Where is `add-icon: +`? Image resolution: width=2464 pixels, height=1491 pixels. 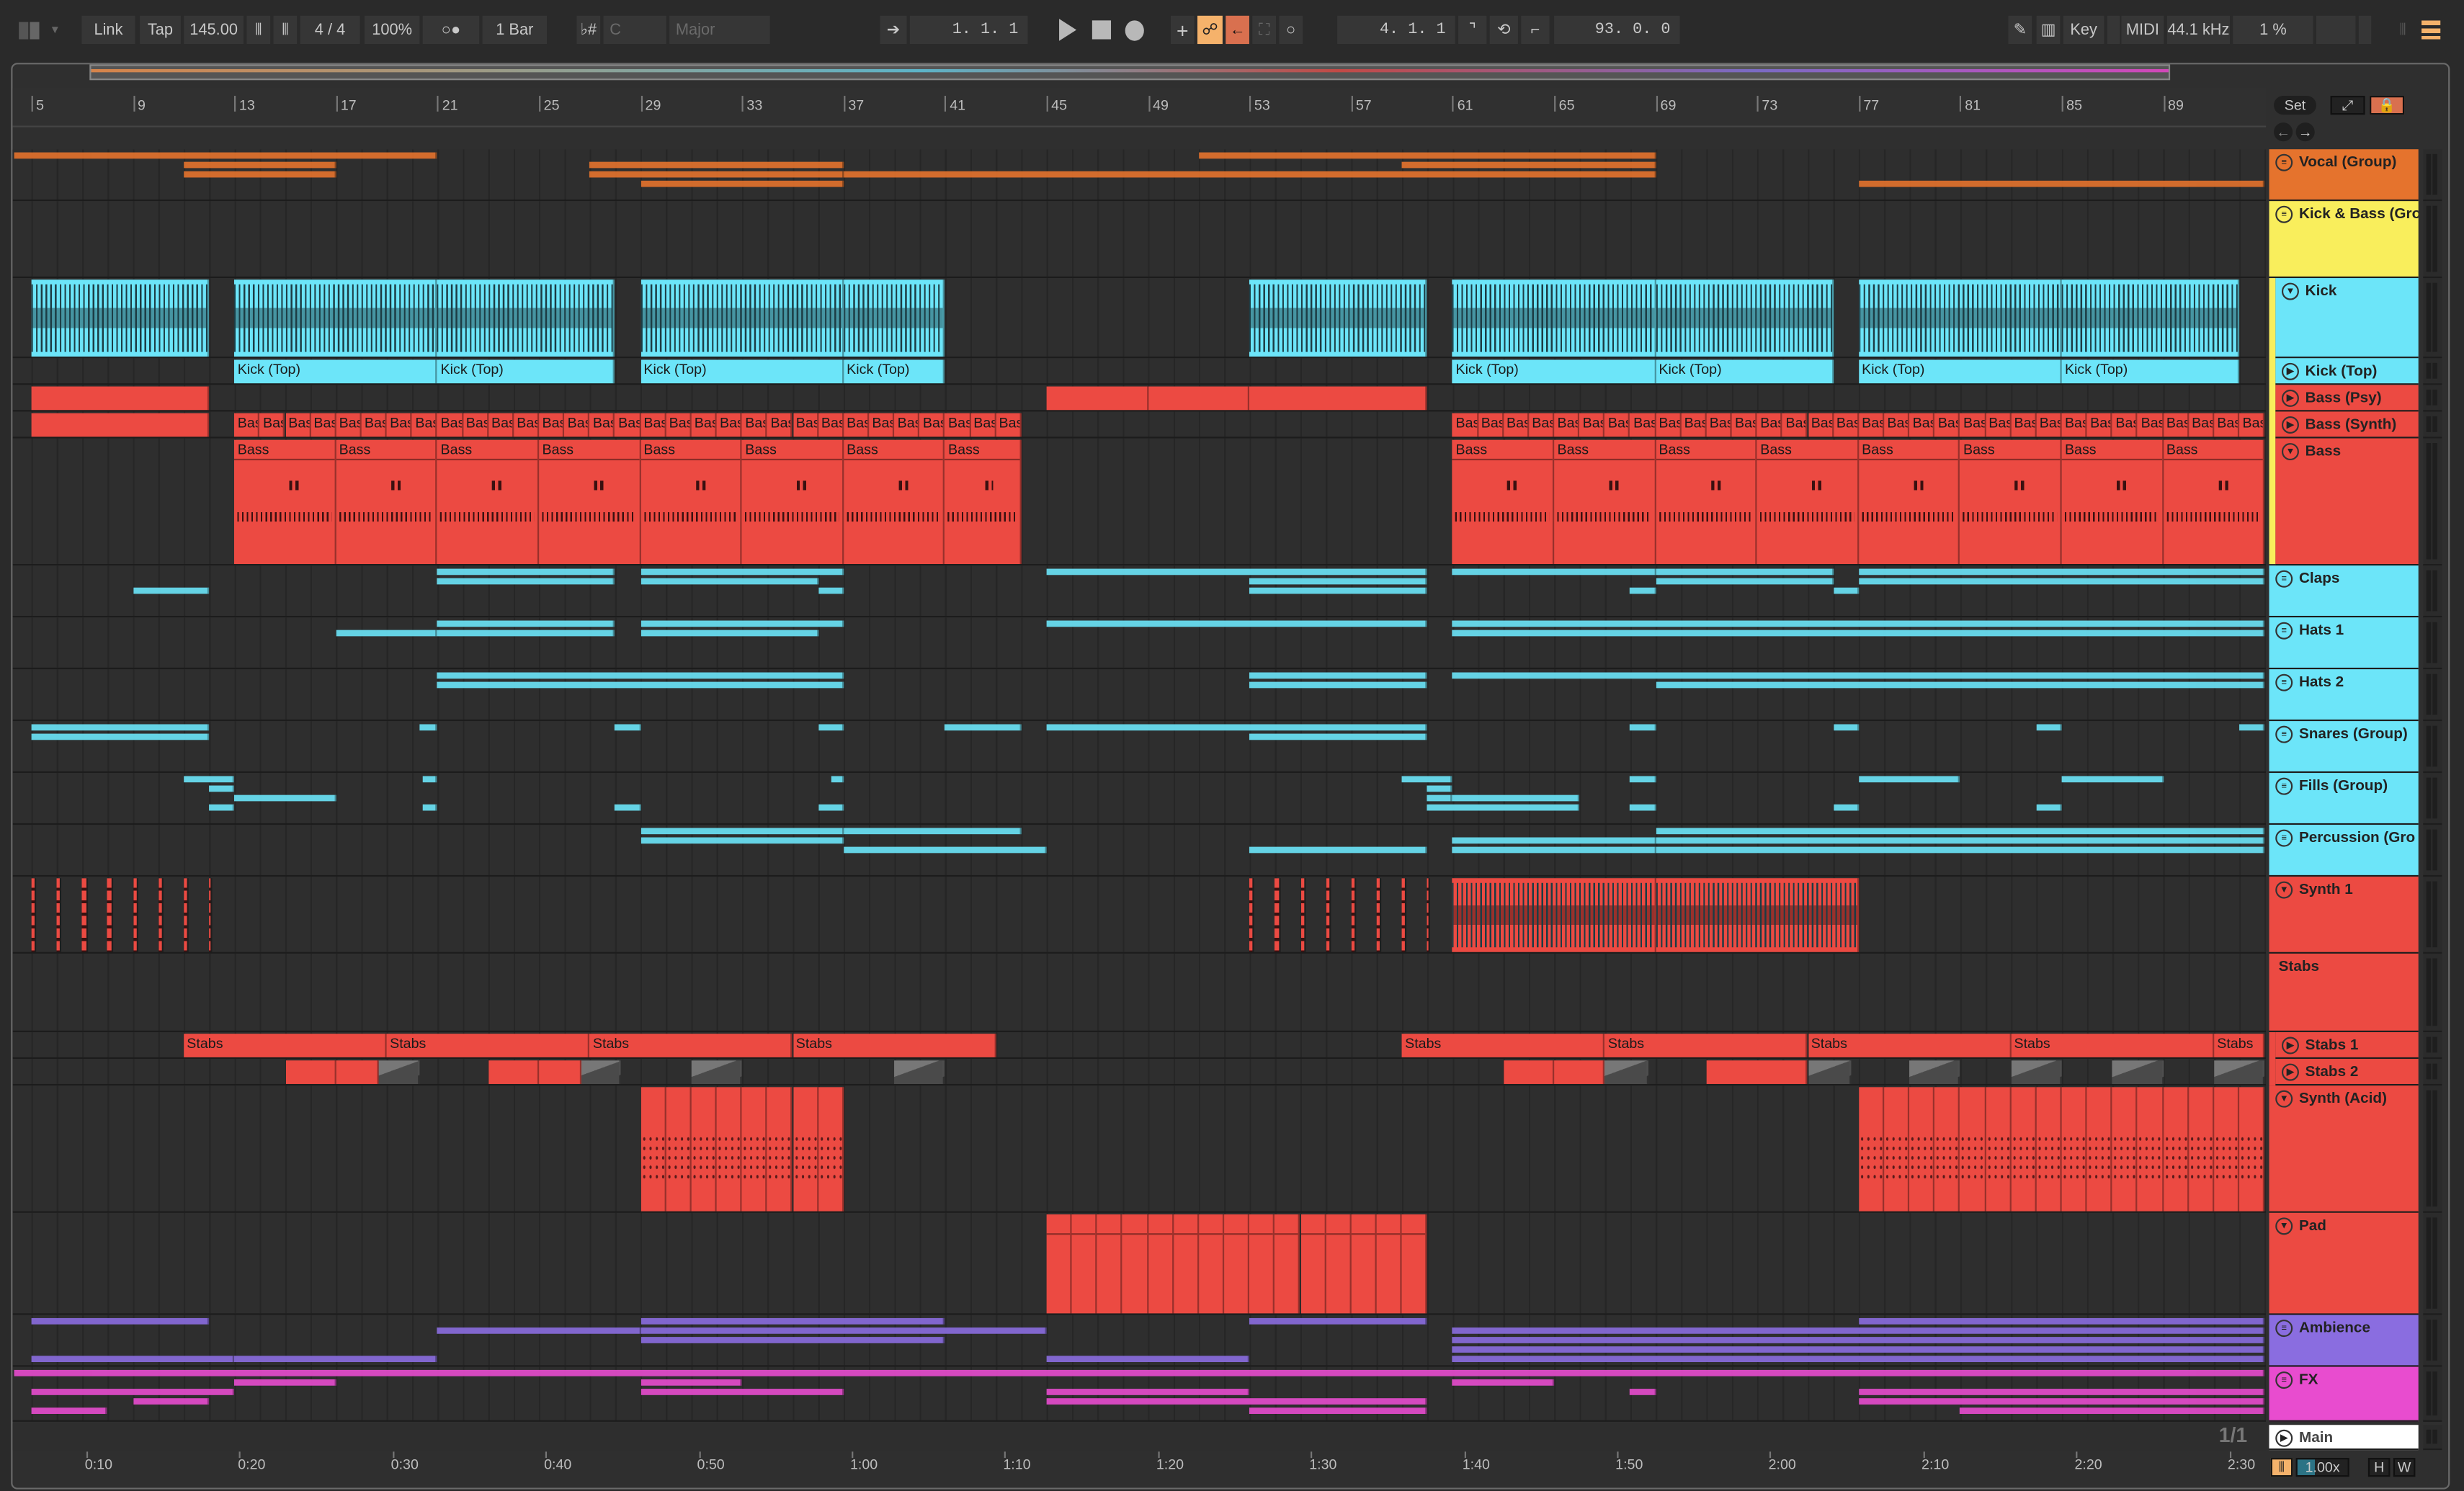 add-icon: + is located at coordinates (1182, 30).